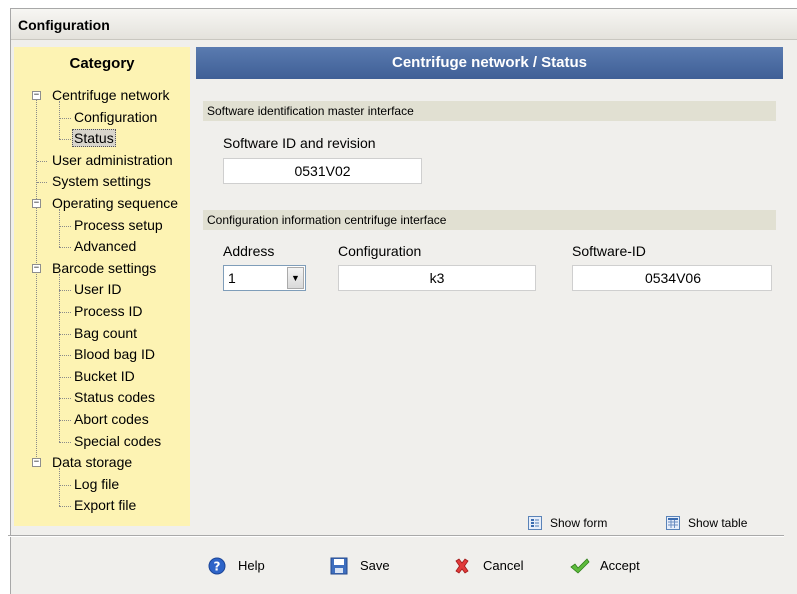 The image size is (797, 594). I want to click on bottom-divider, so click(396, 536).